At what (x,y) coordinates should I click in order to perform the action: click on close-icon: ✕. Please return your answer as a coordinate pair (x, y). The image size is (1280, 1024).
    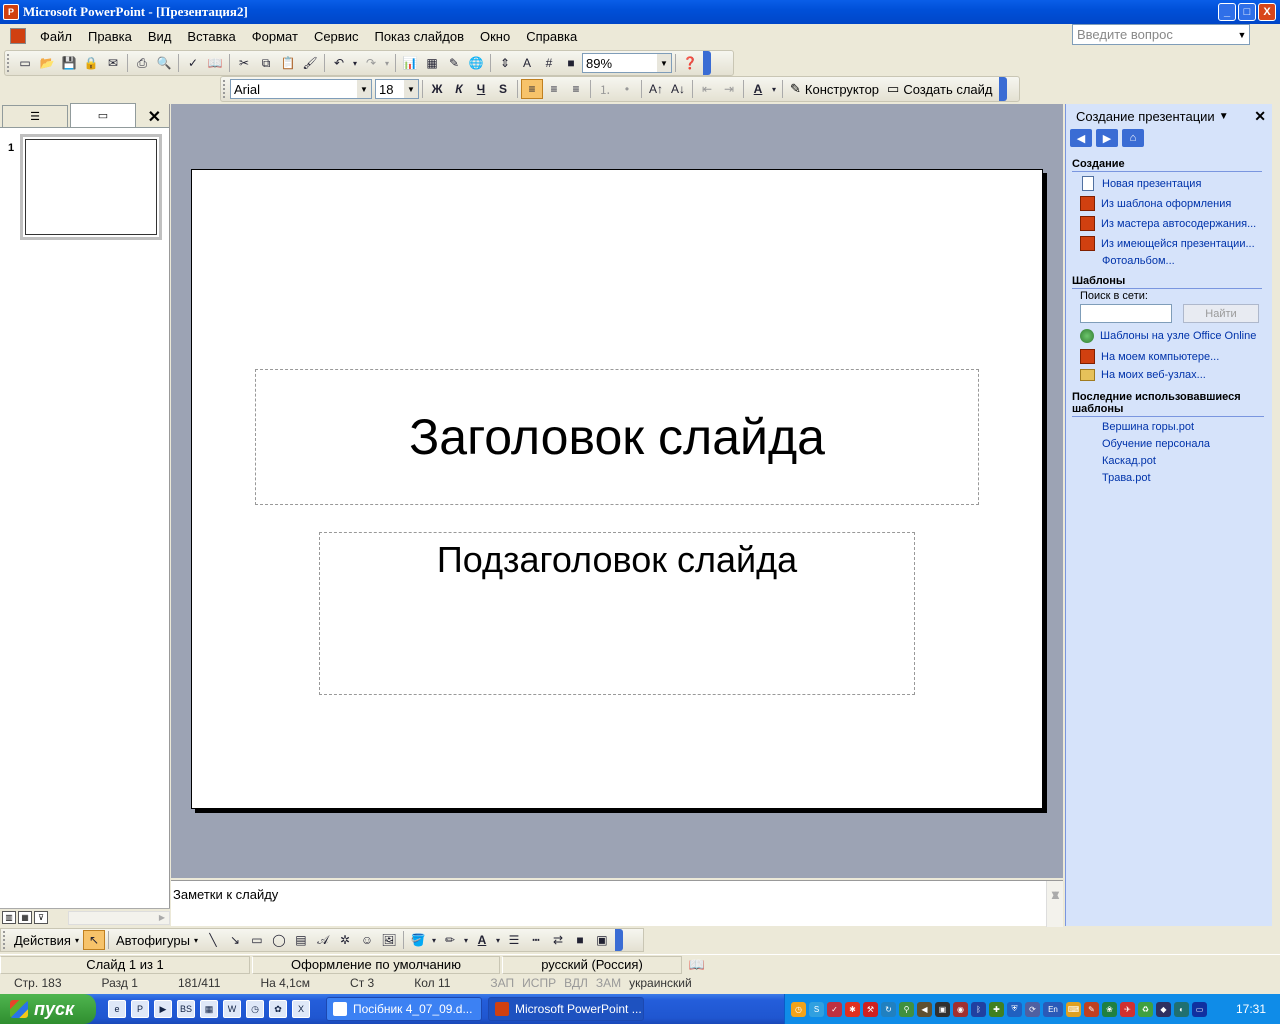
    Looking at the image, I should click on (154, 117).